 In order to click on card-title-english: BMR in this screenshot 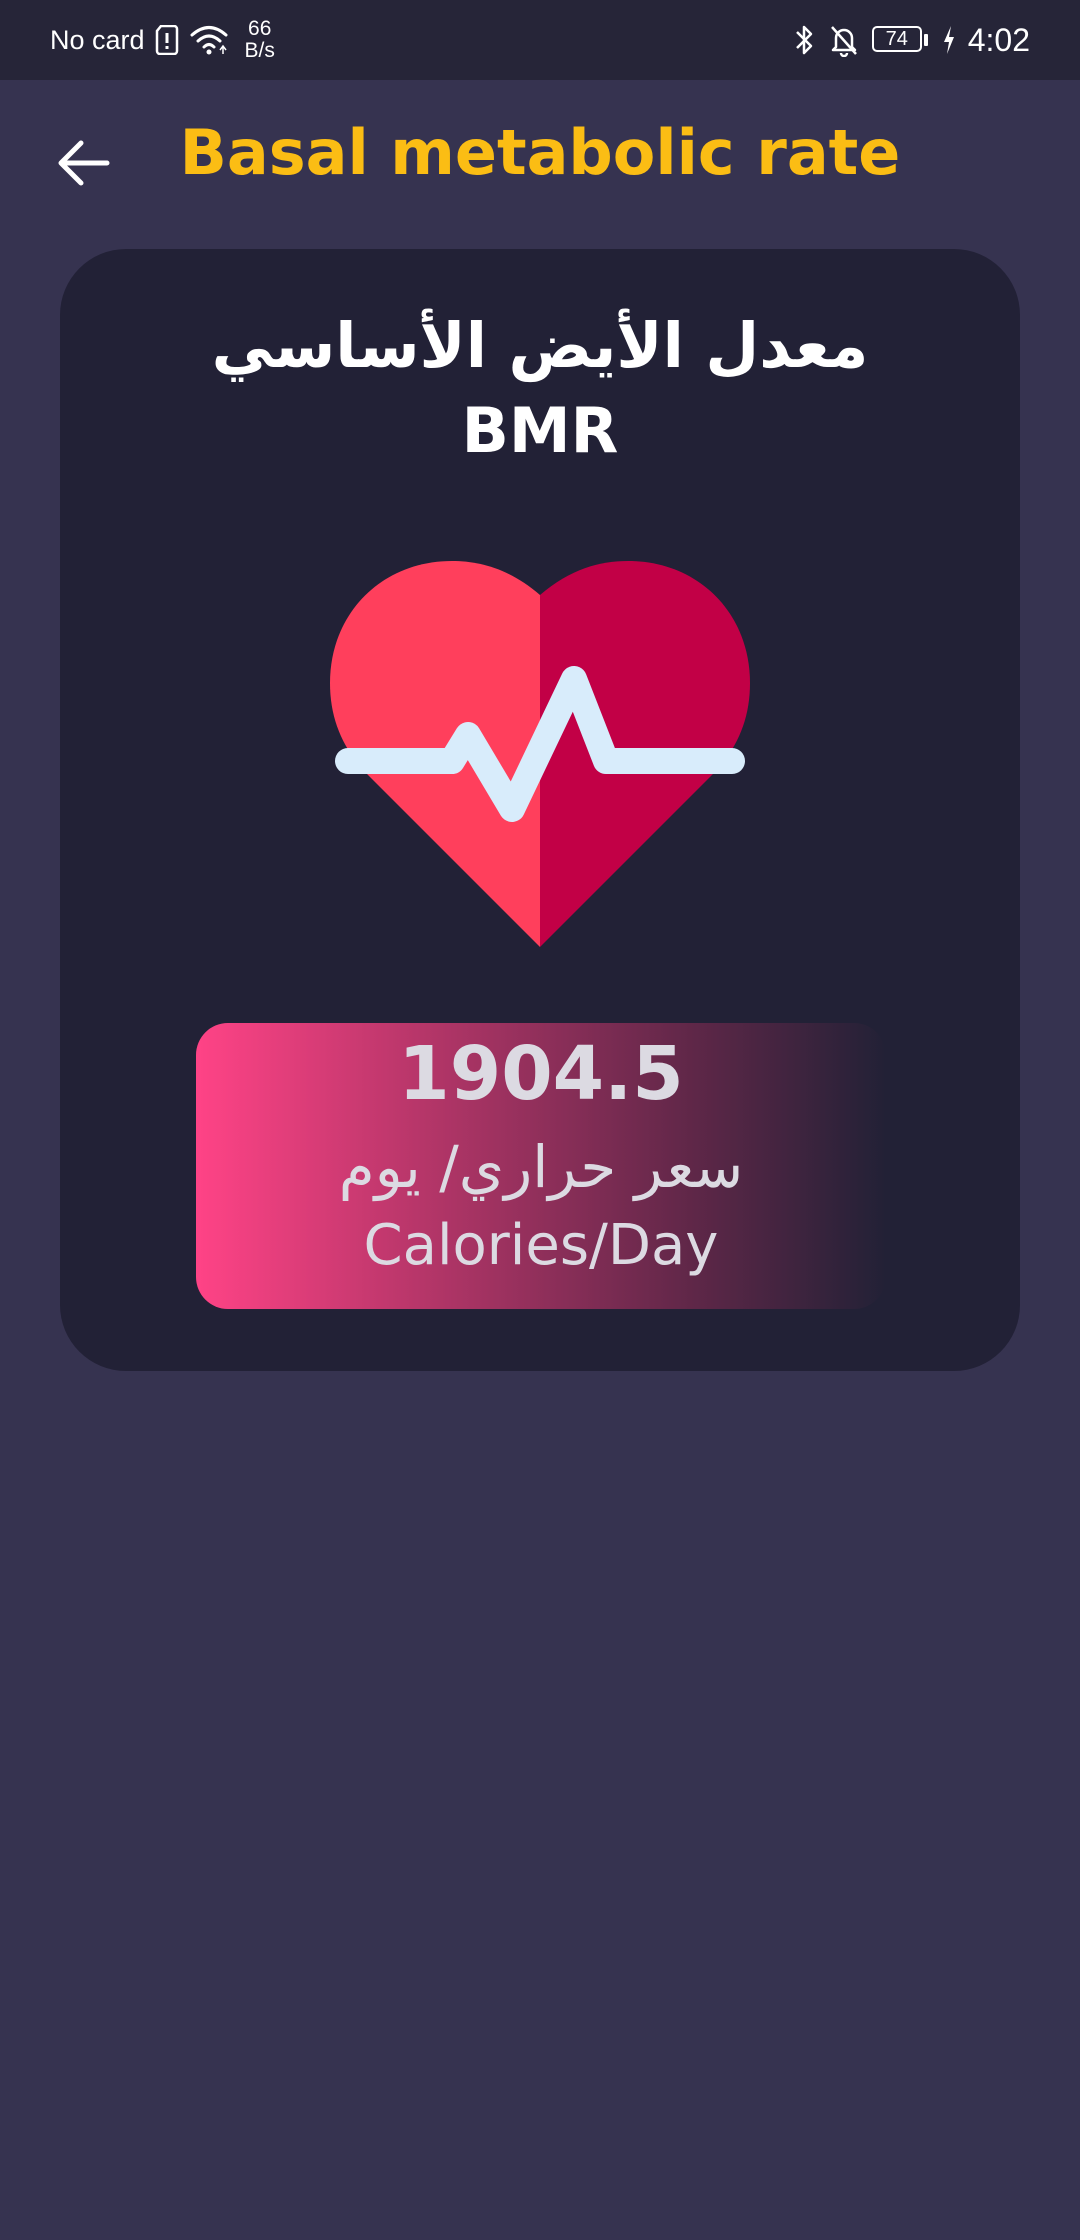, I will do `click(540, 430)`.